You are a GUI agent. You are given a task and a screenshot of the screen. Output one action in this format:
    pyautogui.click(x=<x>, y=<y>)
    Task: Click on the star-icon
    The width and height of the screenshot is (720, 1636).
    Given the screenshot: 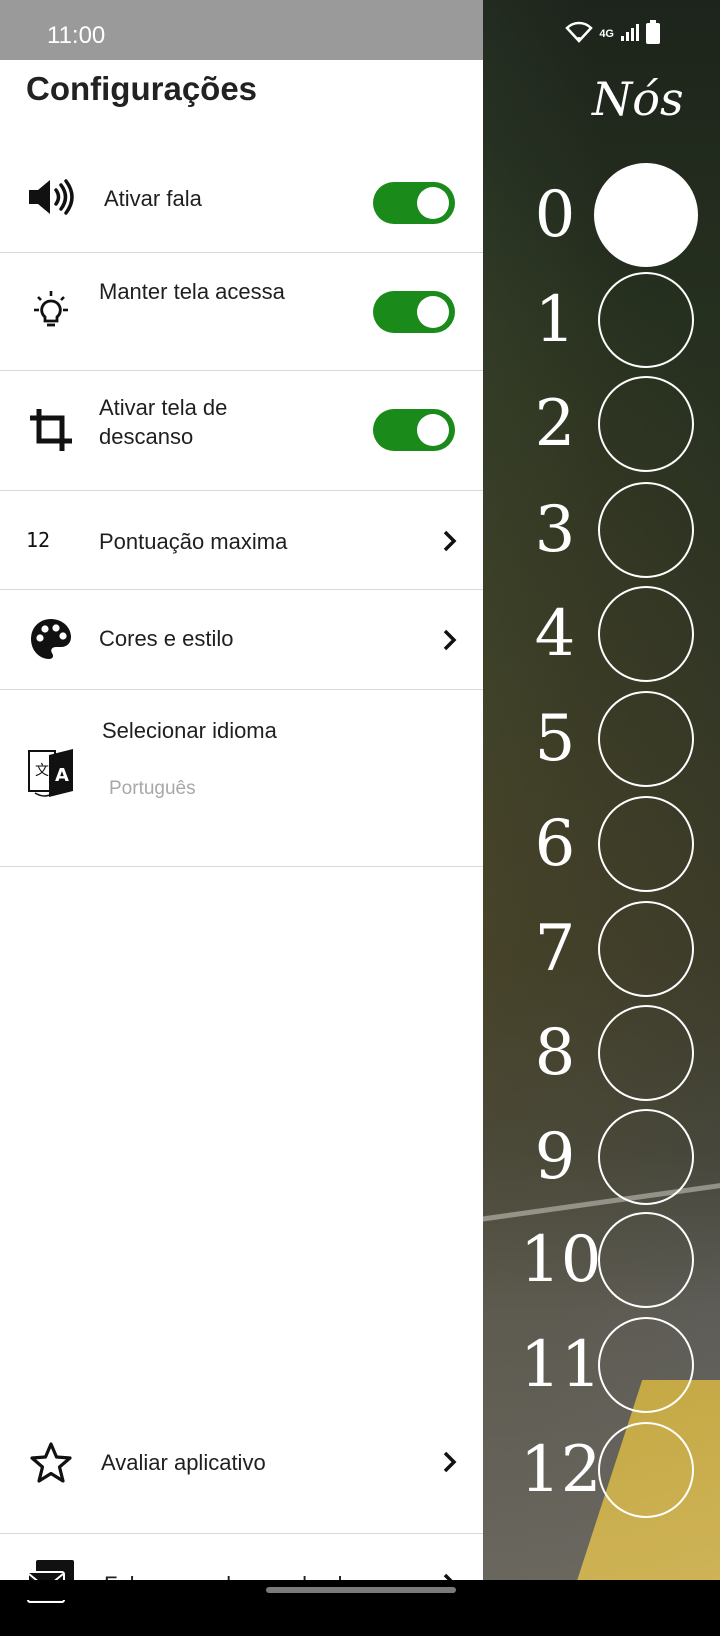 What is the action you would take?
    pyautogui.click(x=51, y=1463)
    